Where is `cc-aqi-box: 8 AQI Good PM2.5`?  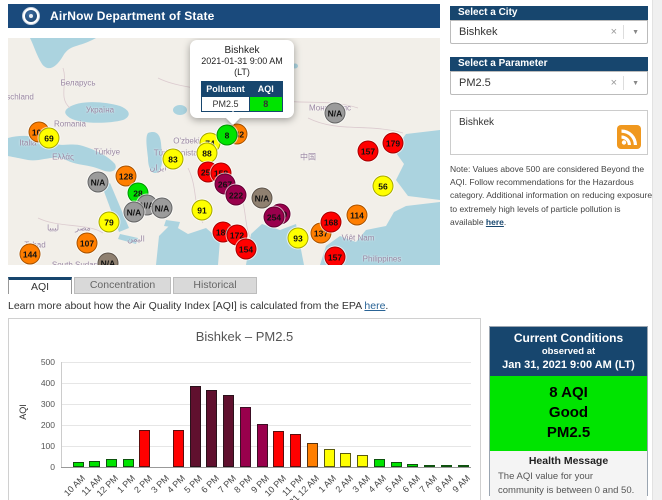 cc-aqi-box: 8 AQI Good PM2.5 is located at coordinates (568, 413).